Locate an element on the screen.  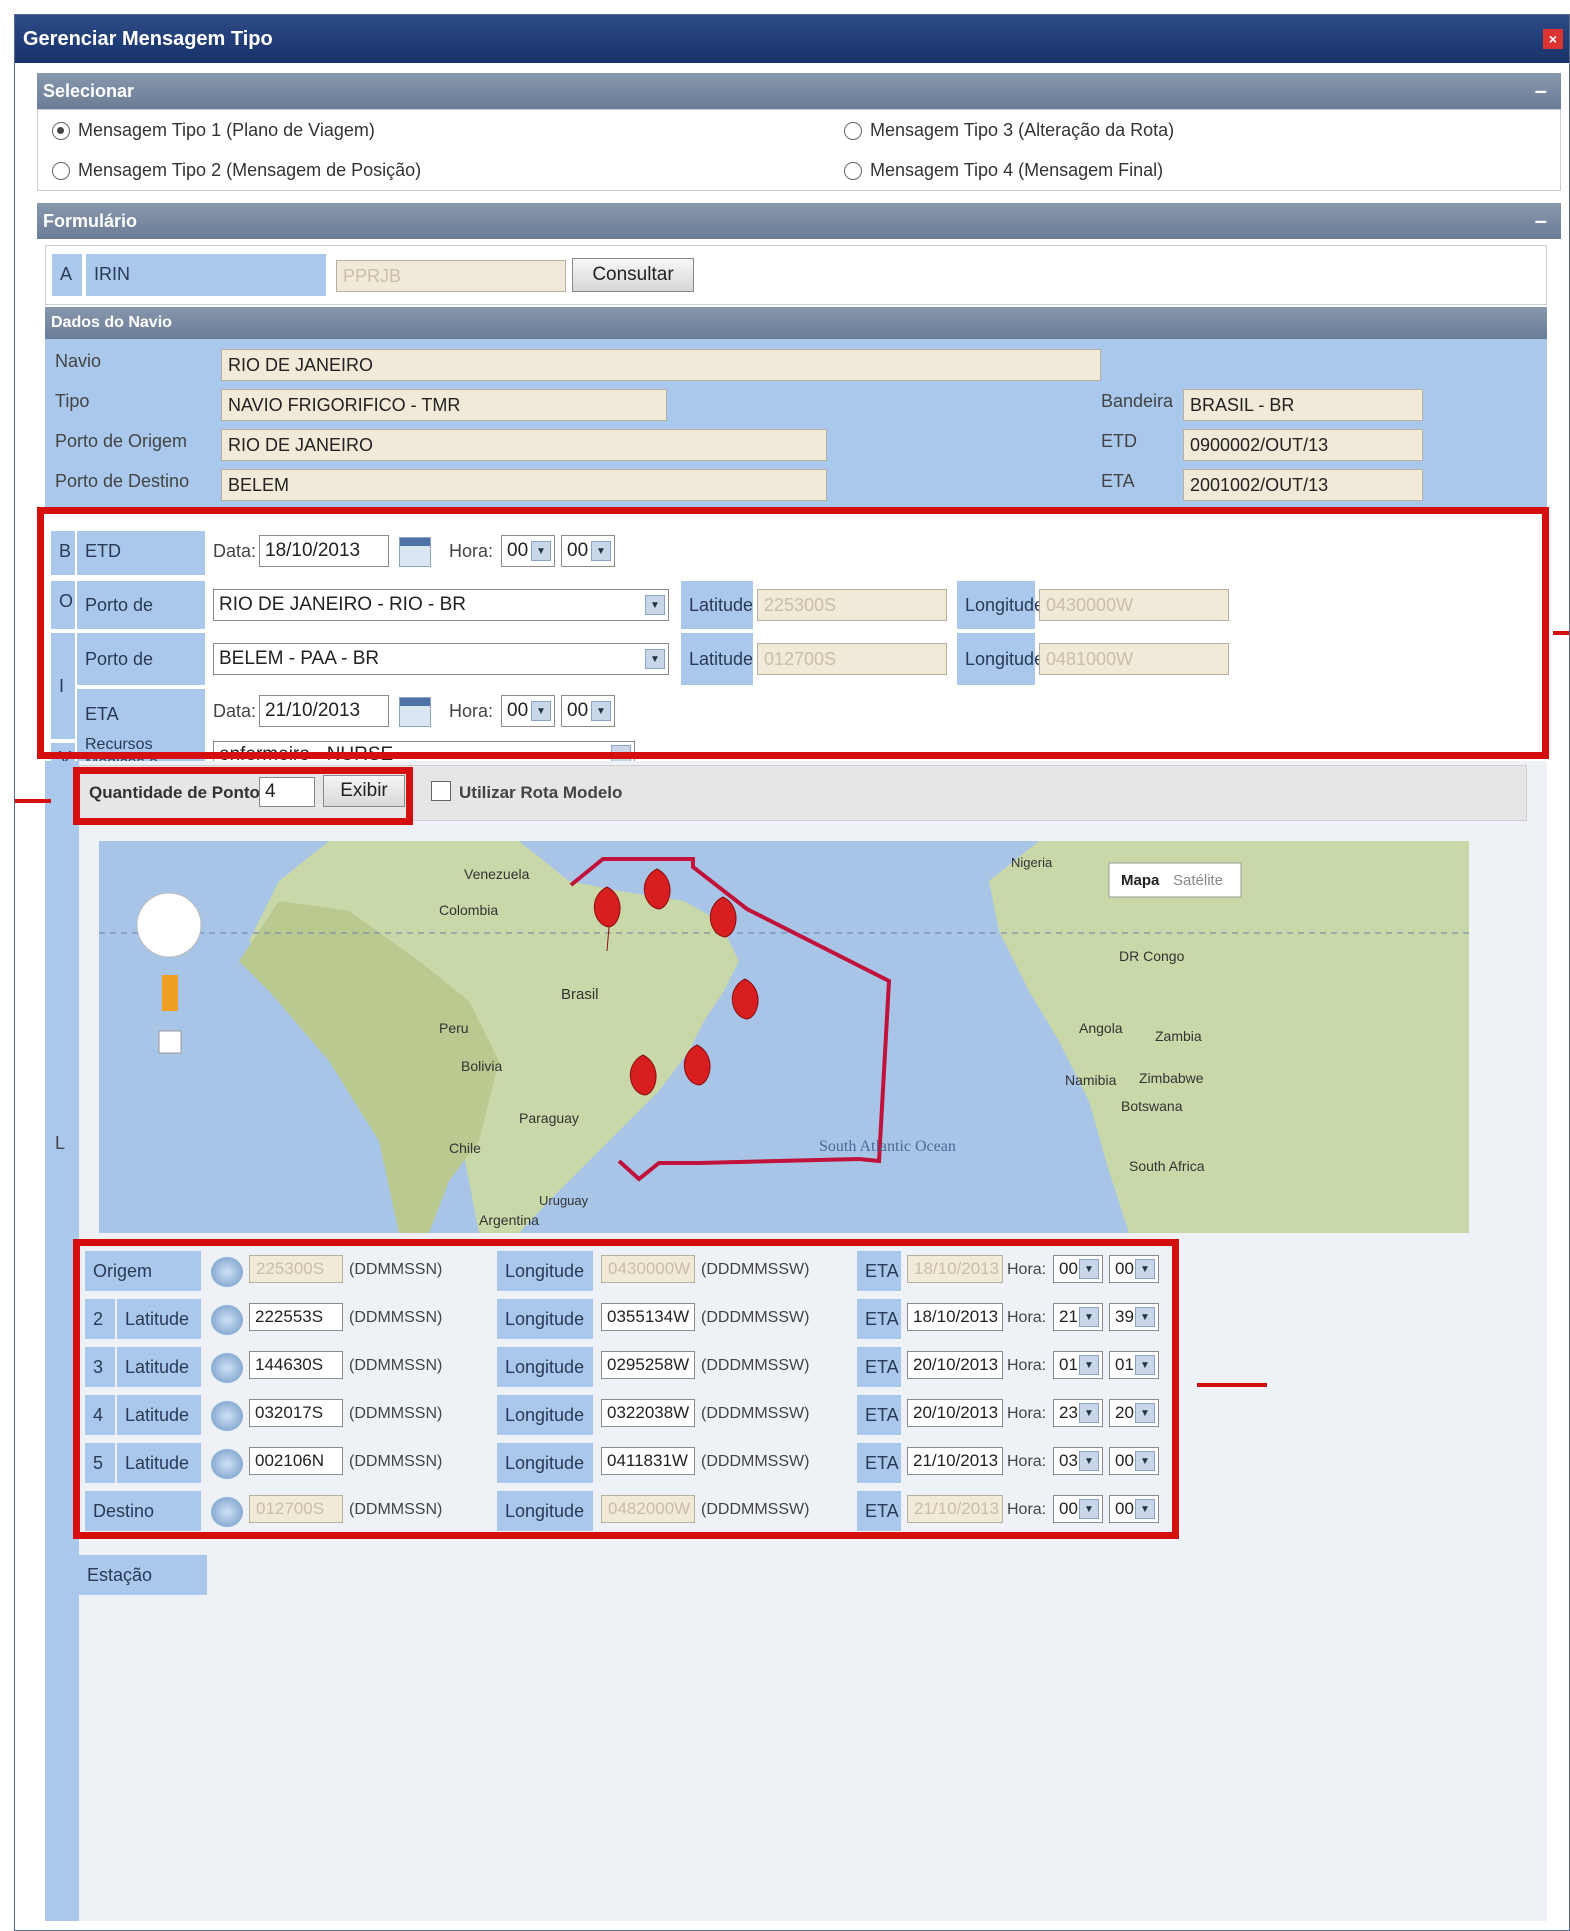
consultar-button: Consultar is located at coordinates (633, 275).